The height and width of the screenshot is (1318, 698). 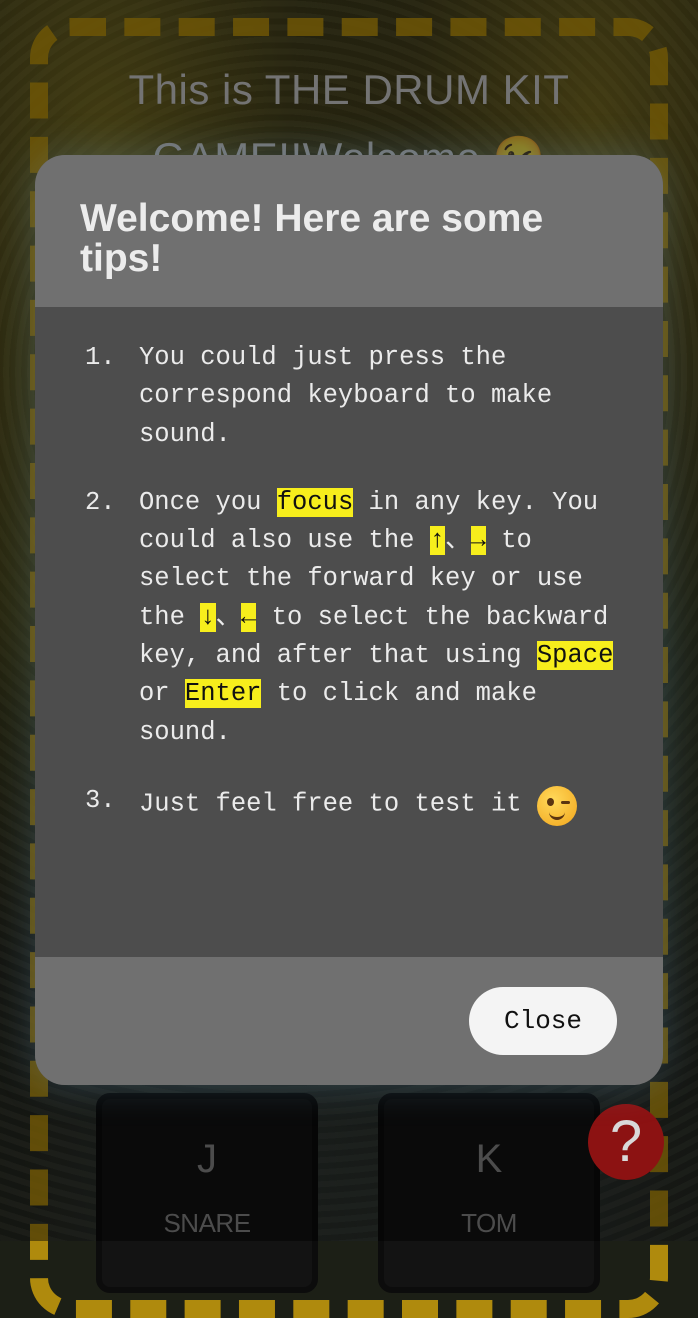 I want to click on tip-number: 3., so click(x=100, y=800).